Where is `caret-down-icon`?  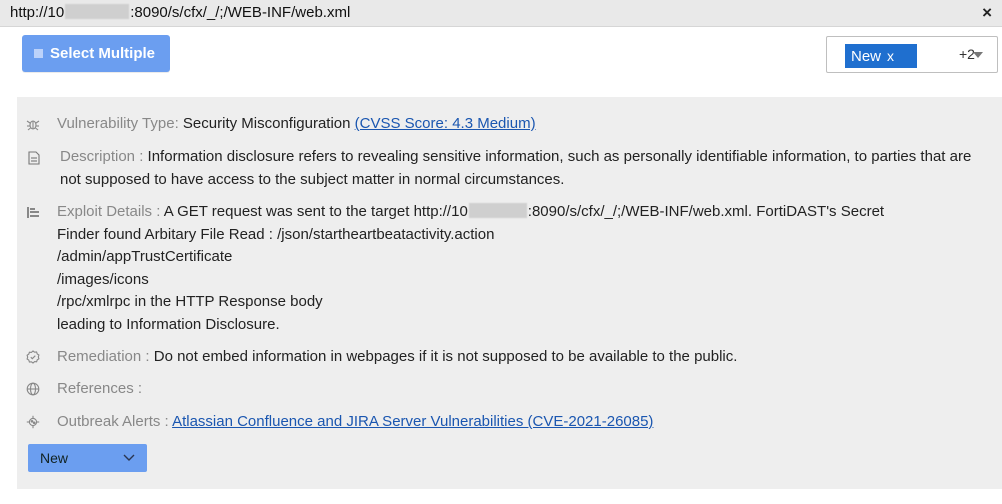
caret-down-icon is located at coordinates (978, 55).